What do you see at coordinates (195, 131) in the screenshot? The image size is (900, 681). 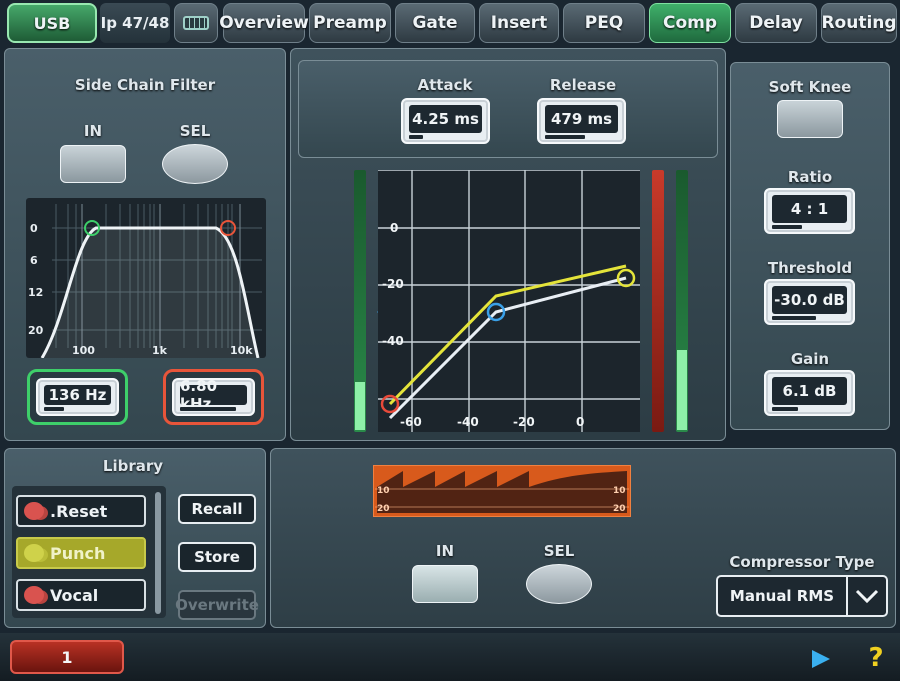 I see `sidechain-sel-label: SEL` at bounding box center [195, 131].